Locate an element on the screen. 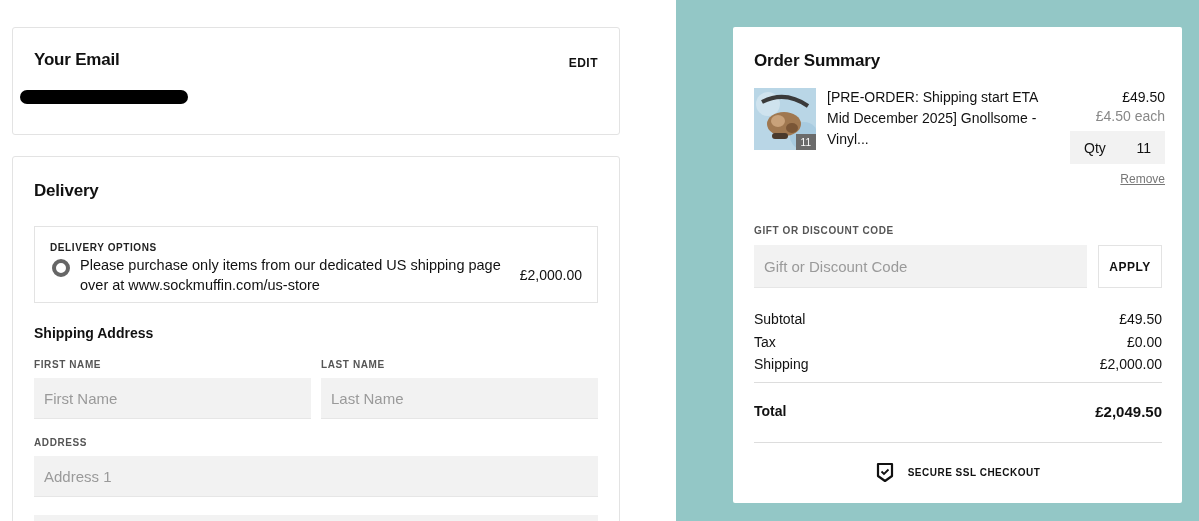 This screenshot has width=1199, height=521. section-title: Delivery is located at coordinates (67, 191).